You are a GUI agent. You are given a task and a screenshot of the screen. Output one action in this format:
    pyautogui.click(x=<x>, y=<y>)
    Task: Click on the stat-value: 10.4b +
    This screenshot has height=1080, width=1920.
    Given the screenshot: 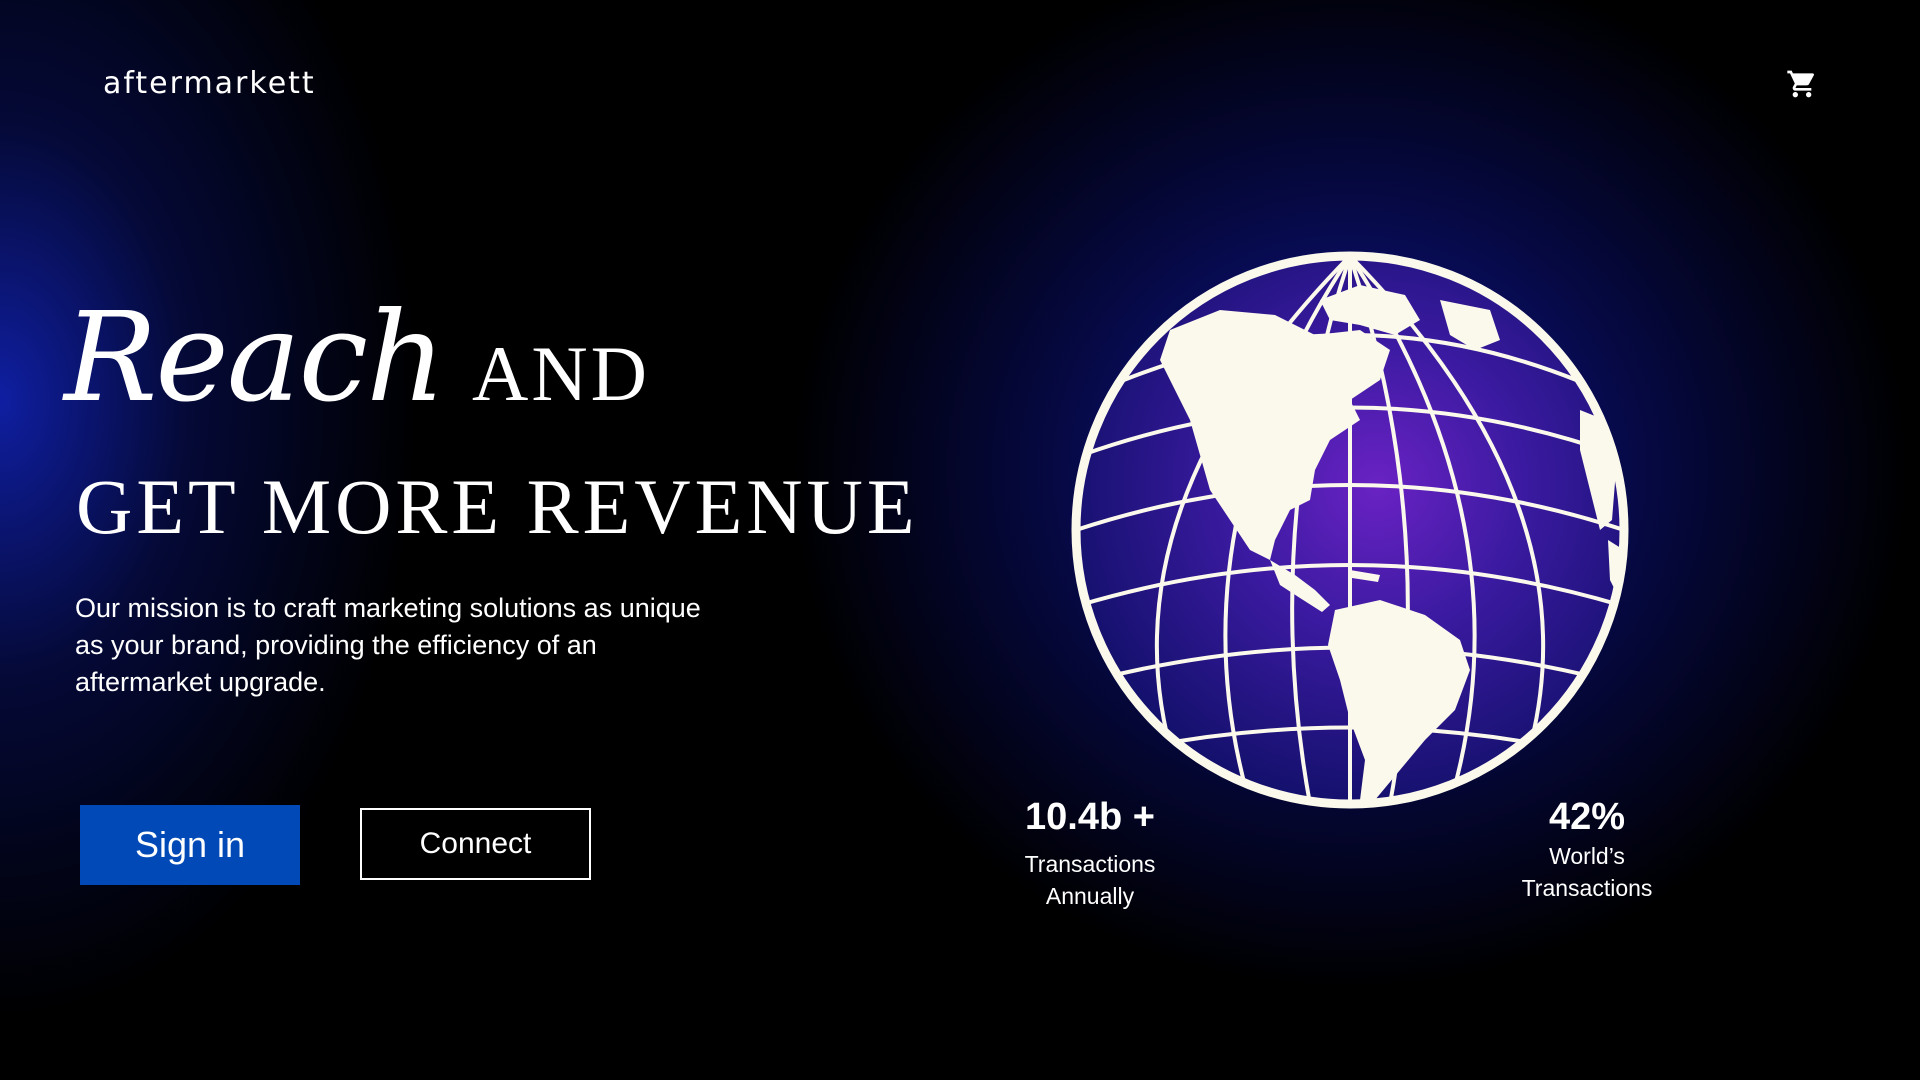 What is the action you would take?
    pyautogui.click(x=1090, y=817)
    